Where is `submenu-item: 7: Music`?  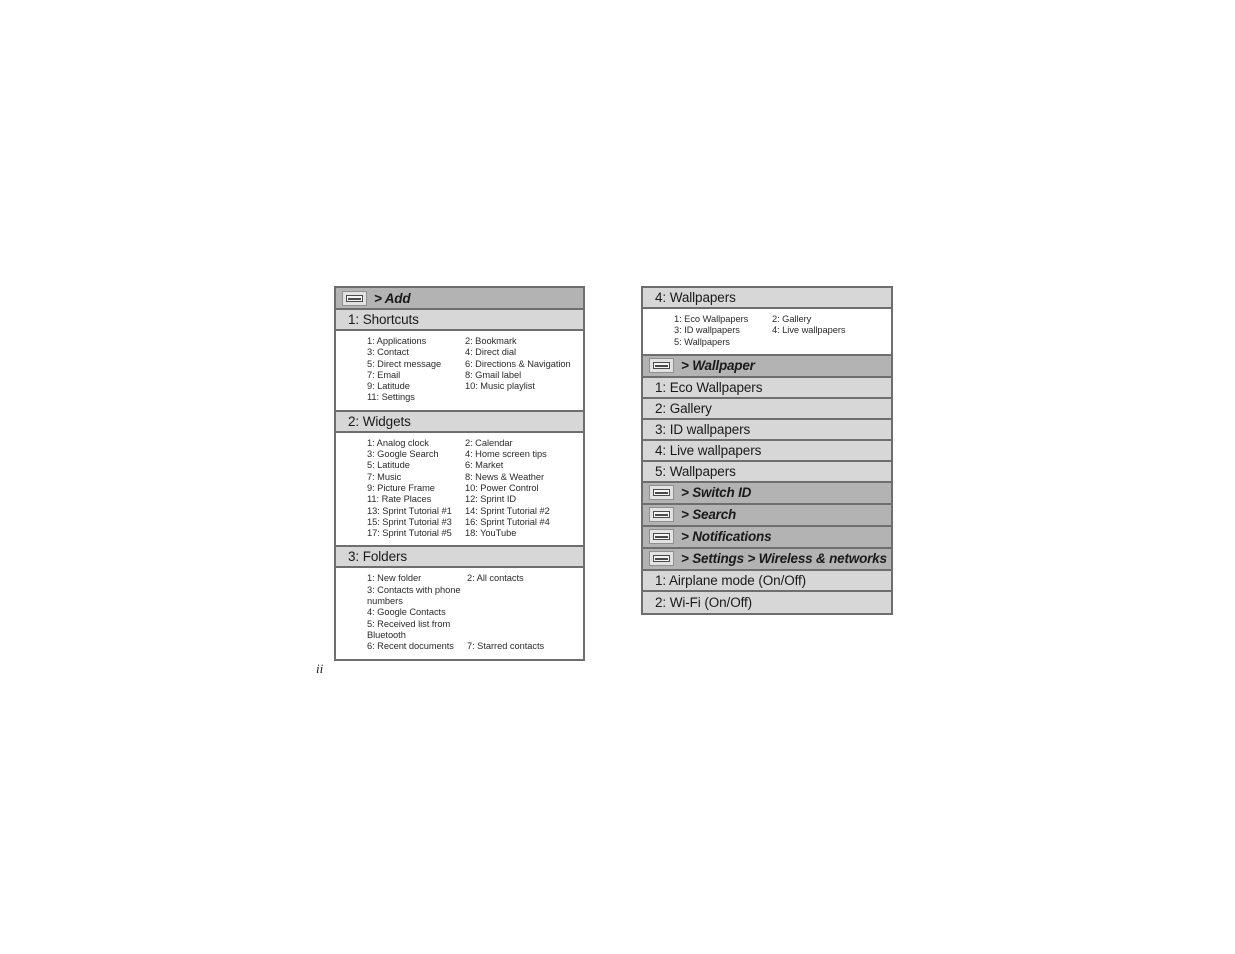 submenu-item: 7: Music is located at coordinates (384, 476).